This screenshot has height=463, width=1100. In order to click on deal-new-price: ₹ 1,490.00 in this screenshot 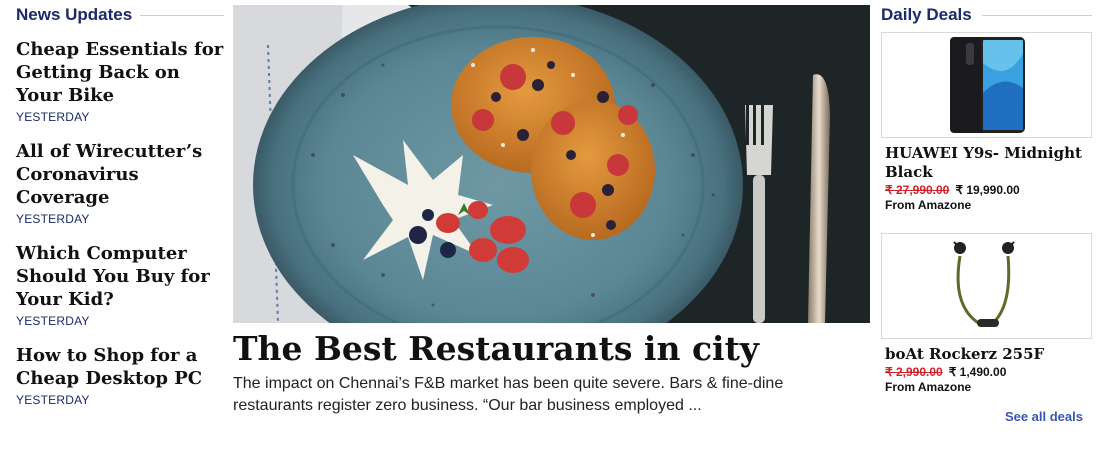, I will do `click(977, 372)`.